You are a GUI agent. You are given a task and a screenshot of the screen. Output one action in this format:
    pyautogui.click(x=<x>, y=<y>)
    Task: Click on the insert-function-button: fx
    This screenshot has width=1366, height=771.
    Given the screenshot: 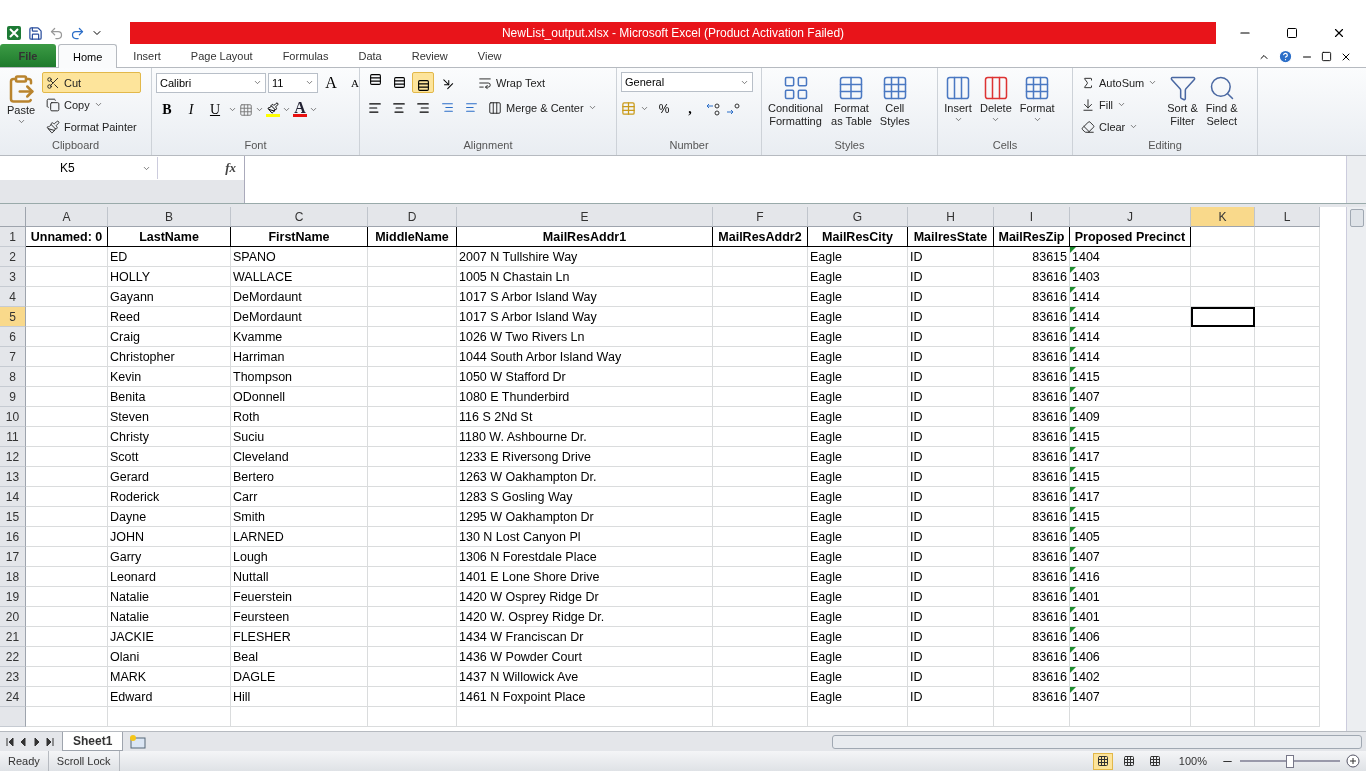 What is the action you would take?
    pyautogui.click(x=234, y=168)
    